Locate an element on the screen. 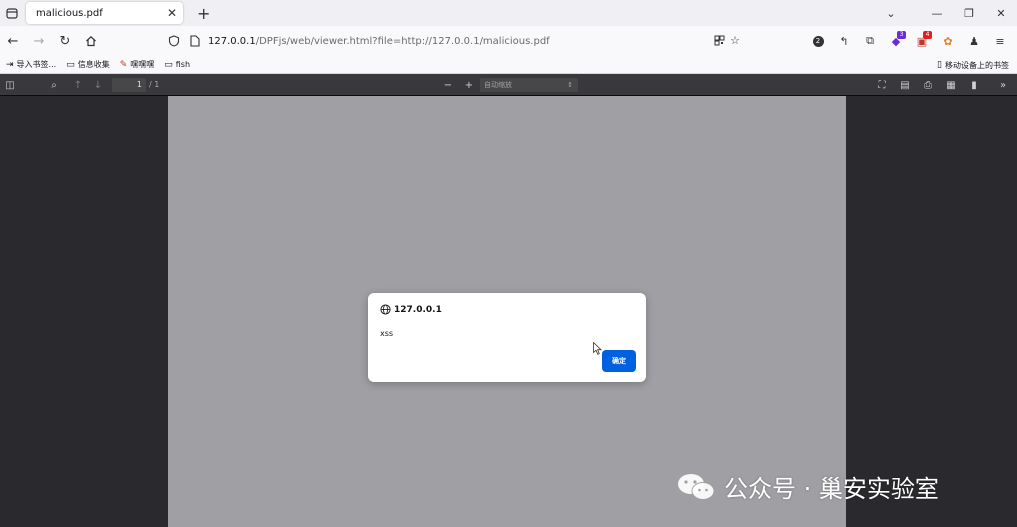 The width and height of the screenshot is (1017, 527). fullscreen-icon: ⛶ is located at coordinates (882, 85).